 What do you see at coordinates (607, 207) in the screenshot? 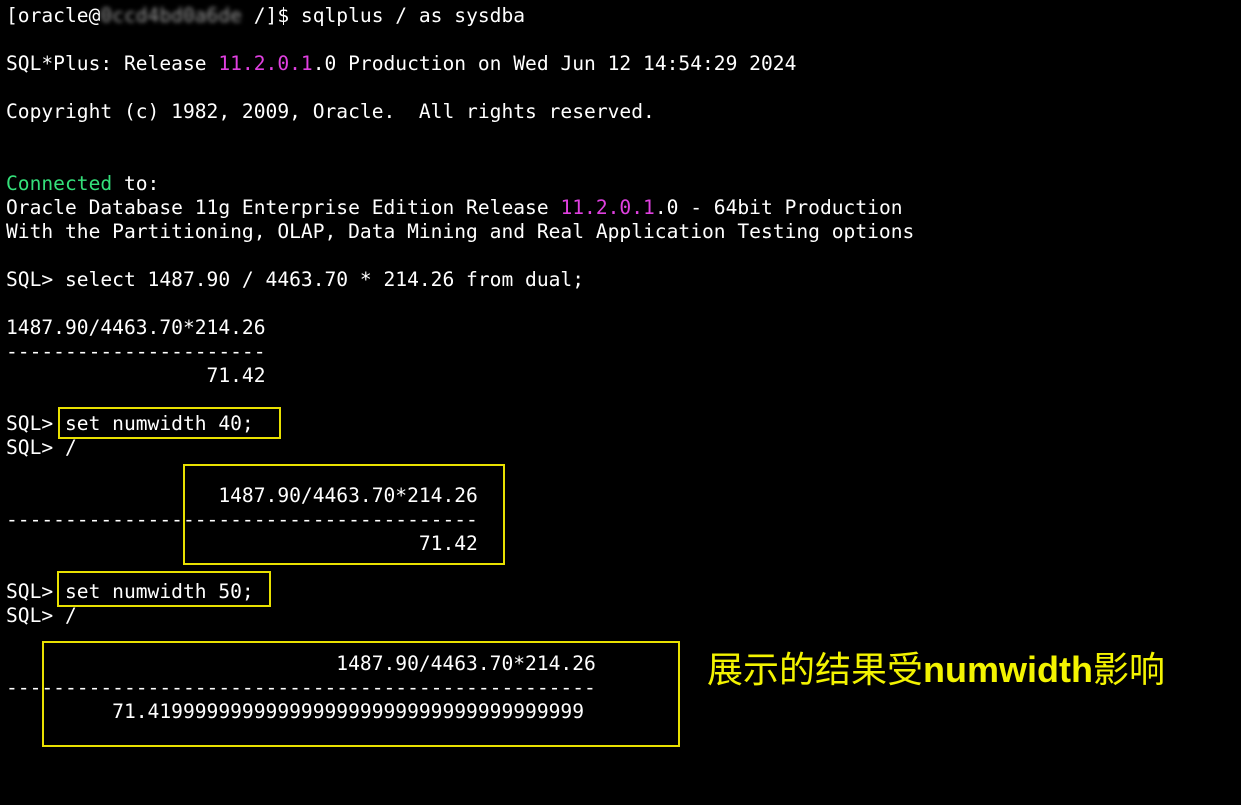
I see `db-version: 11.2.0.1` at bounding box center [607, 207].